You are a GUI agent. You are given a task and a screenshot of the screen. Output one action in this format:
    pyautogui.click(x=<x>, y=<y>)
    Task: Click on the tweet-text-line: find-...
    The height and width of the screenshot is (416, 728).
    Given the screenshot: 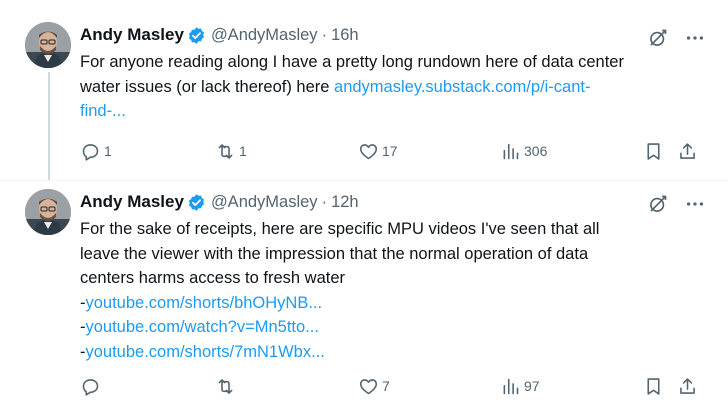 What is the action you would take?
    pyautogui.click(x=380, y=111)
    